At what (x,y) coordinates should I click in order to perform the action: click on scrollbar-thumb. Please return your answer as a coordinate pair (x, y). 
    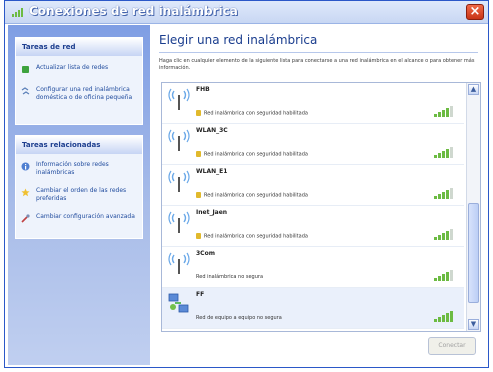
    Looking at the image, I should click on (473, 253).